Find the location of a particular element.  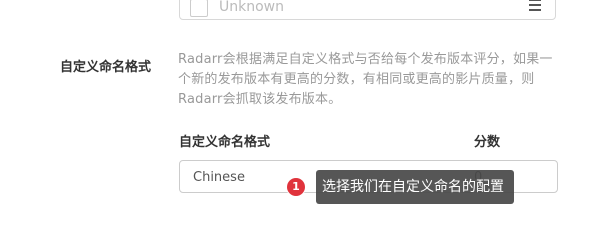

guide-tooltip: 选择我们在自定义命名的配置 is located at coordinates (415, 187).